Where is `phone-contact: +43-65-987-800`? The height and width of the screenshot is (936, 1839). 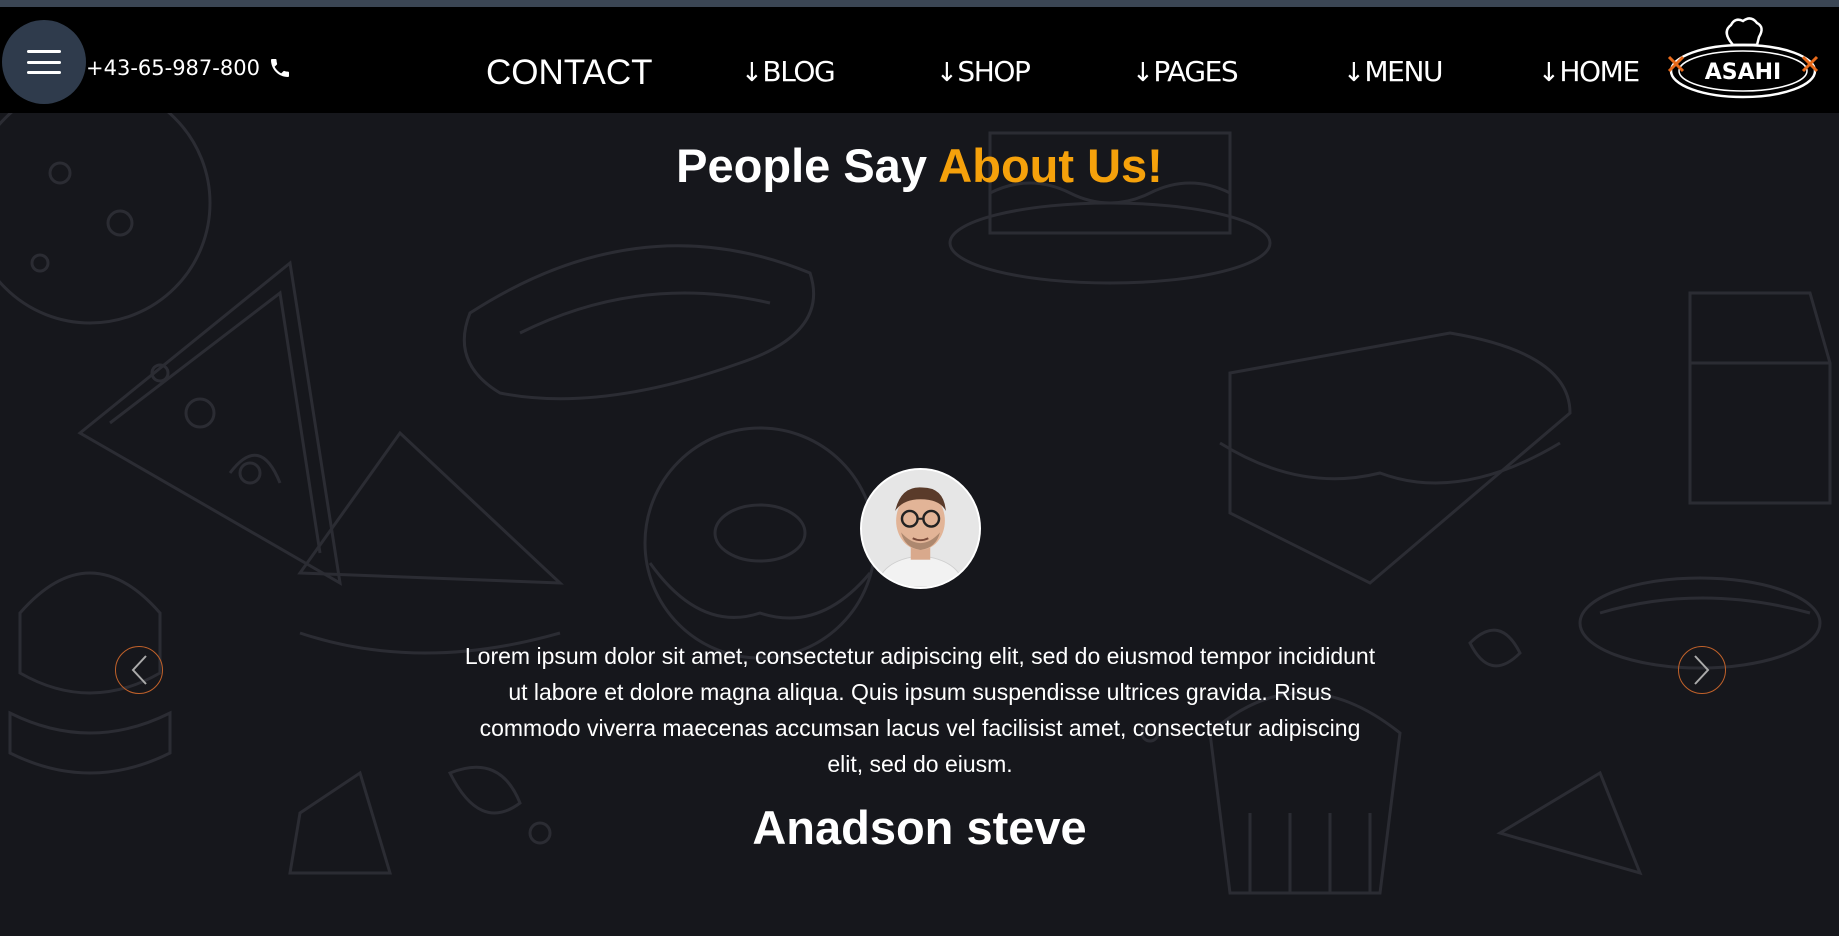
phone-contact: +43-65-987-800 is located at coordinates (189, 68).